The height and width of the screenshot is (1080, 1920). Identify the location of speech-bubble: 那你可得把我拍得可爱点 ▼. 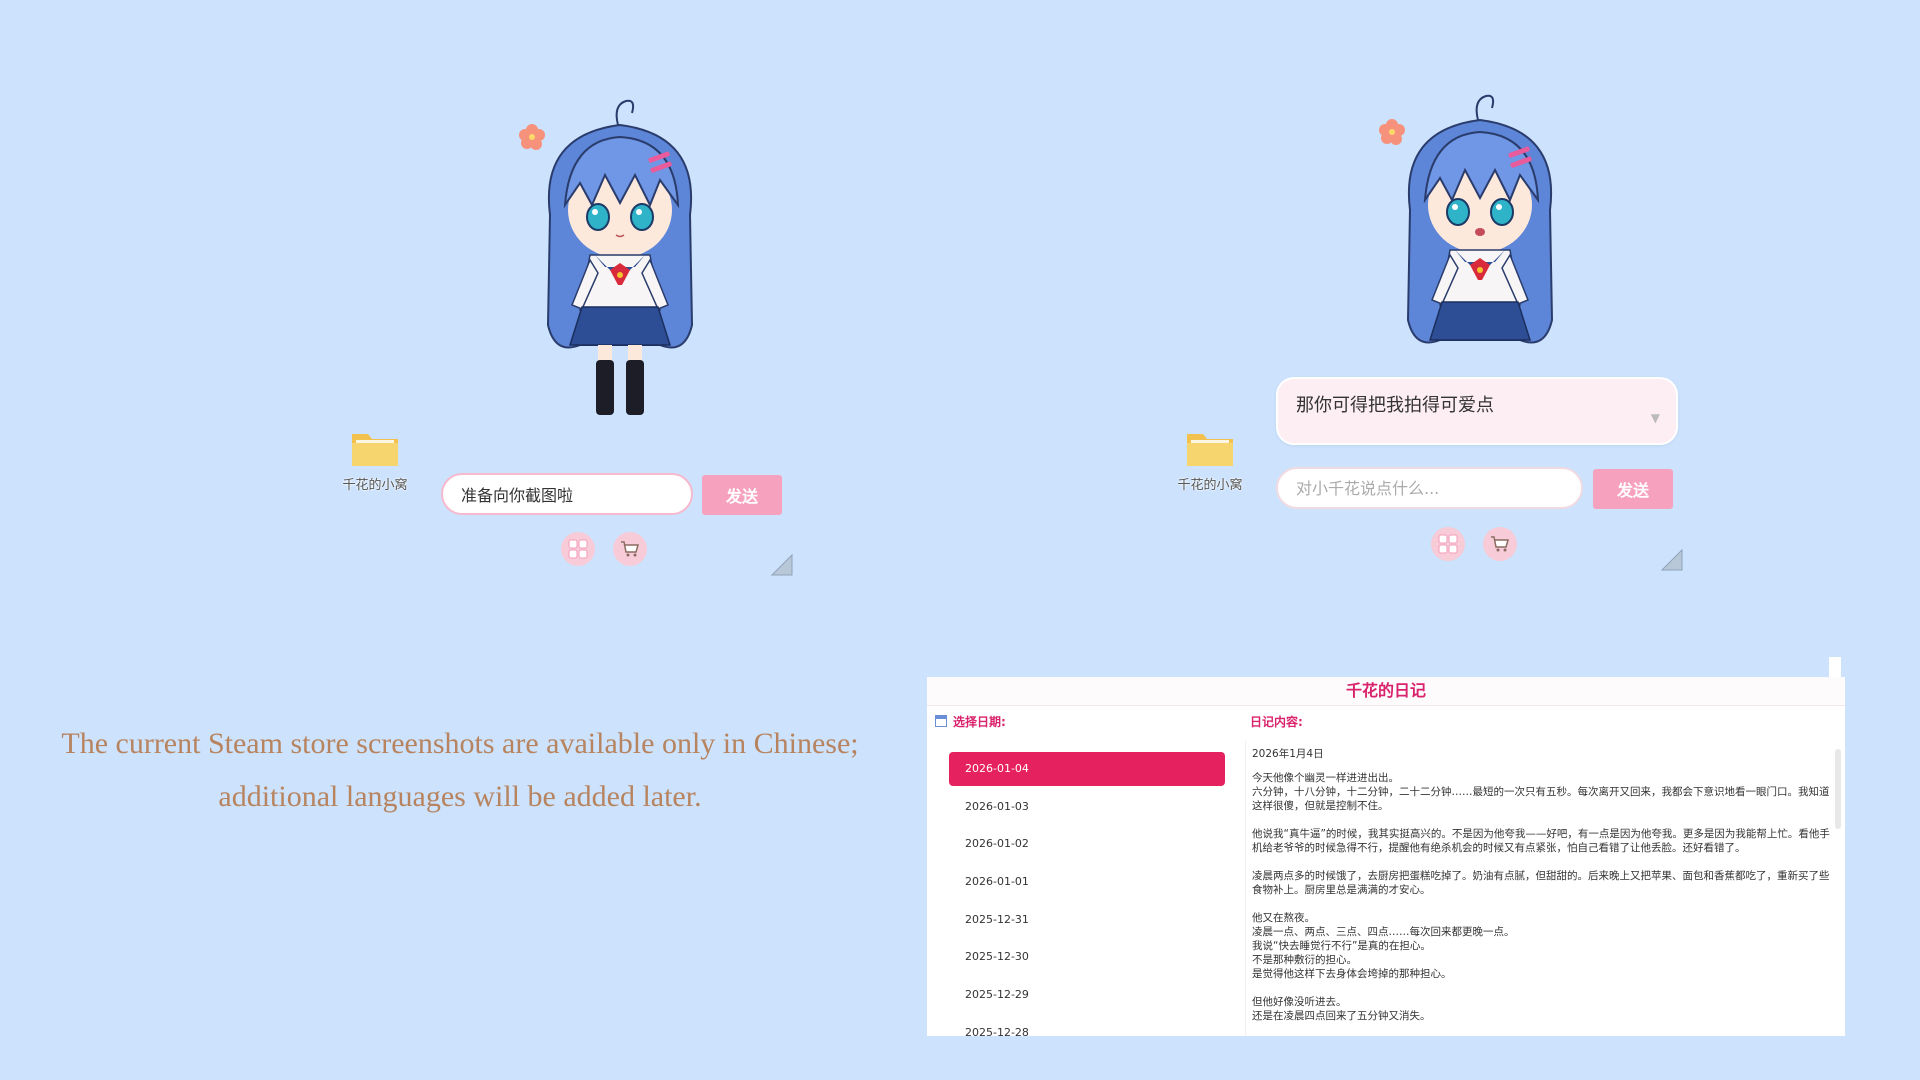
(1477, 411).